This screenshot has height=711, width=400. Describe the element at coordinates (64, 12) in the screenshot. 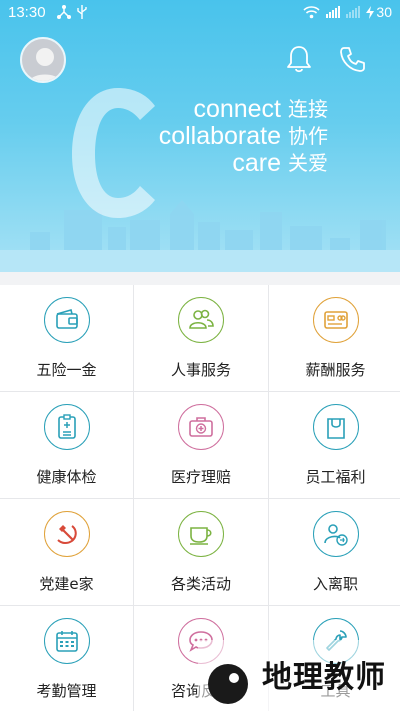

I see `network-share-icon` at that location.